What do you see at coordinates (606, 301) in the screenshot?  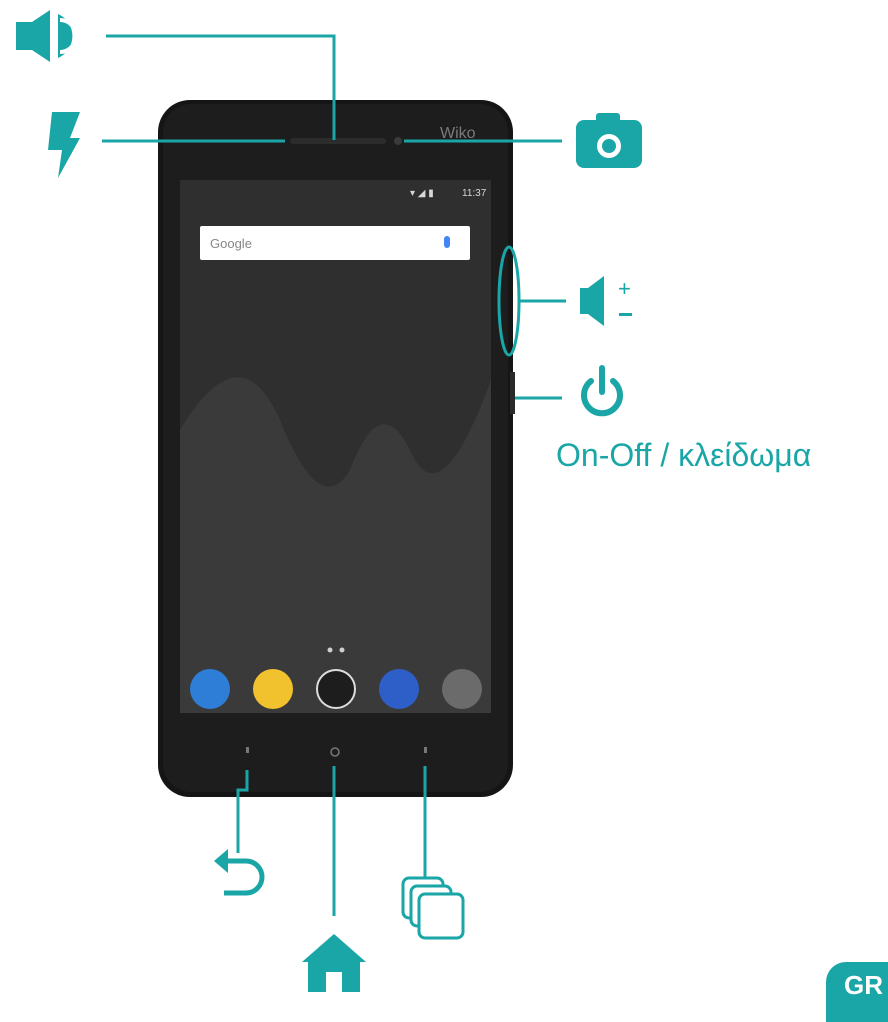 I see `volume-icon: +` at bounding box center [606, 301].